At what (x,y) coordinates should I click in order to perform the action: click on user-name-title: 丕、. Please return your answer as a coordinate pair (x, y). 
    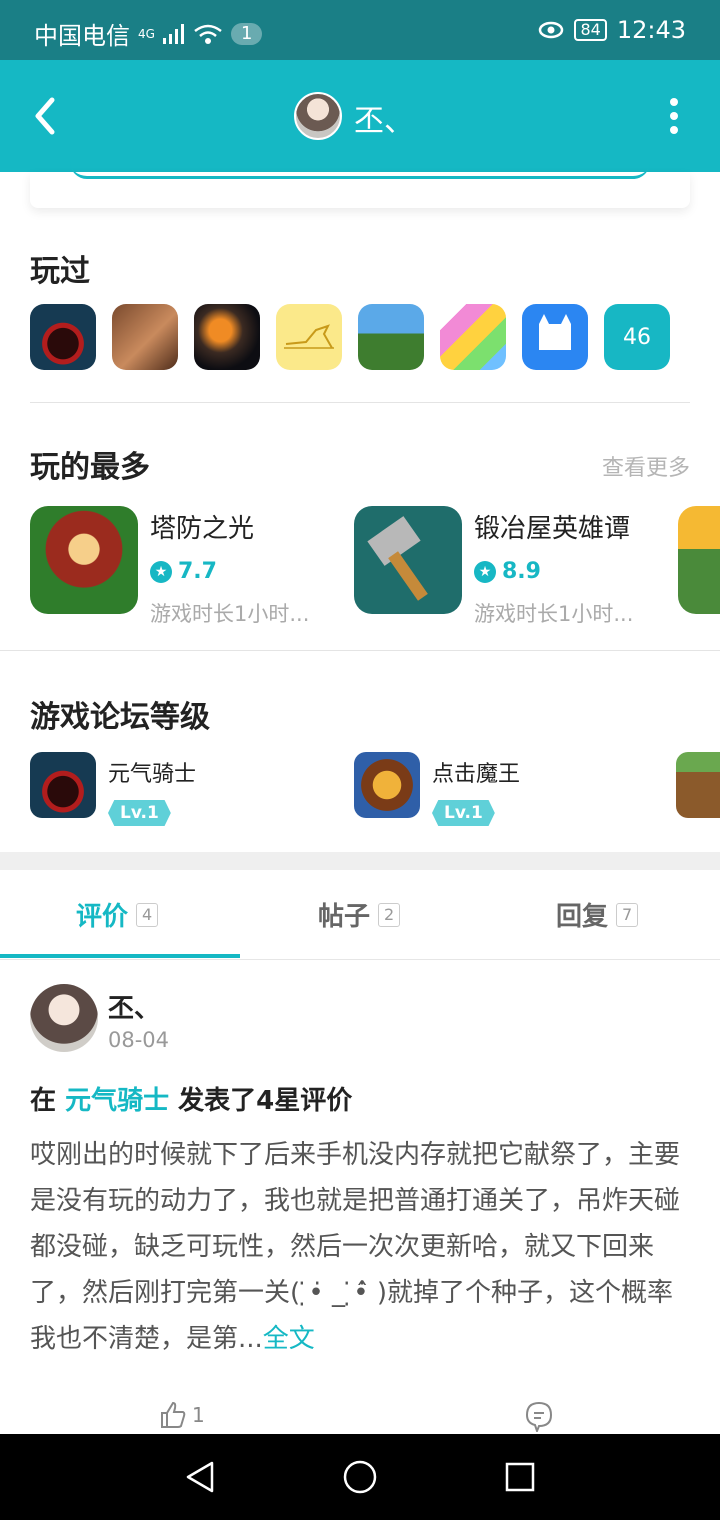
    Looking at the image, I should click on (384, 121).